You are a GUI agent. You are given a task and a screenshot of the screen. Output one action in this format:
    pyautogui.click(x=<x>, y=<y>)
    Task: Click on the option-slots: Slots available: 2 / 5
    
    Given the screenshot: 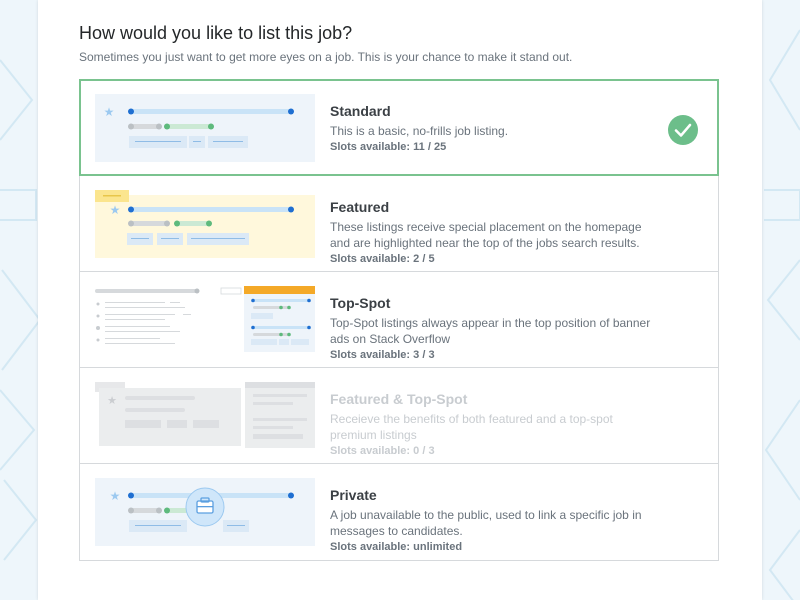 What is the action you would take?
    pyautogui.click(x=495, y=259)
    